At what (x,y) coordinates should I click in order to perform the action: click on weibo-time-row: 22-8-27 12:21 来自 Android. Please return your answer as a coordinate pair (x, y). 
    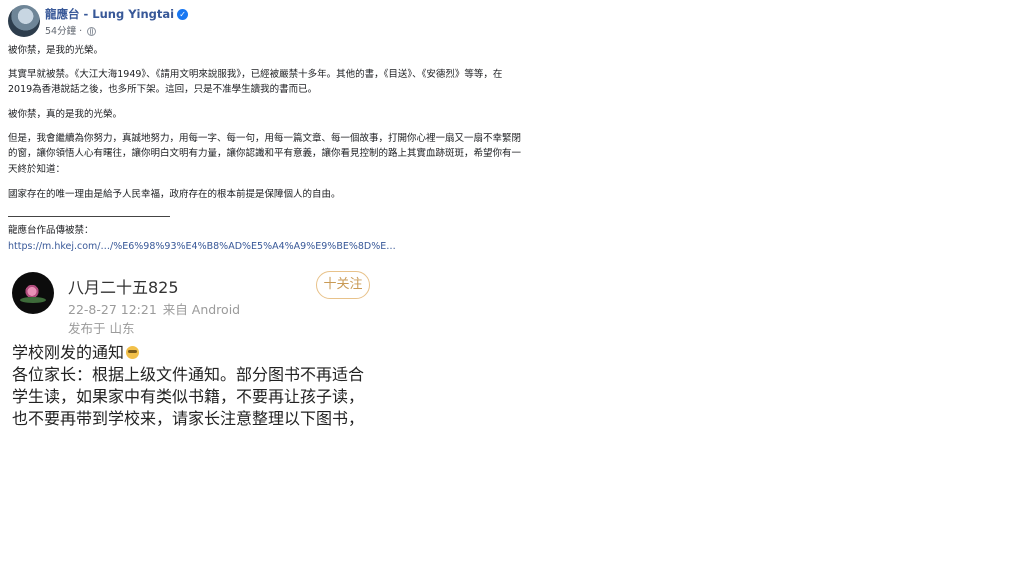
    Looking at the image, I should click on (154, 308).